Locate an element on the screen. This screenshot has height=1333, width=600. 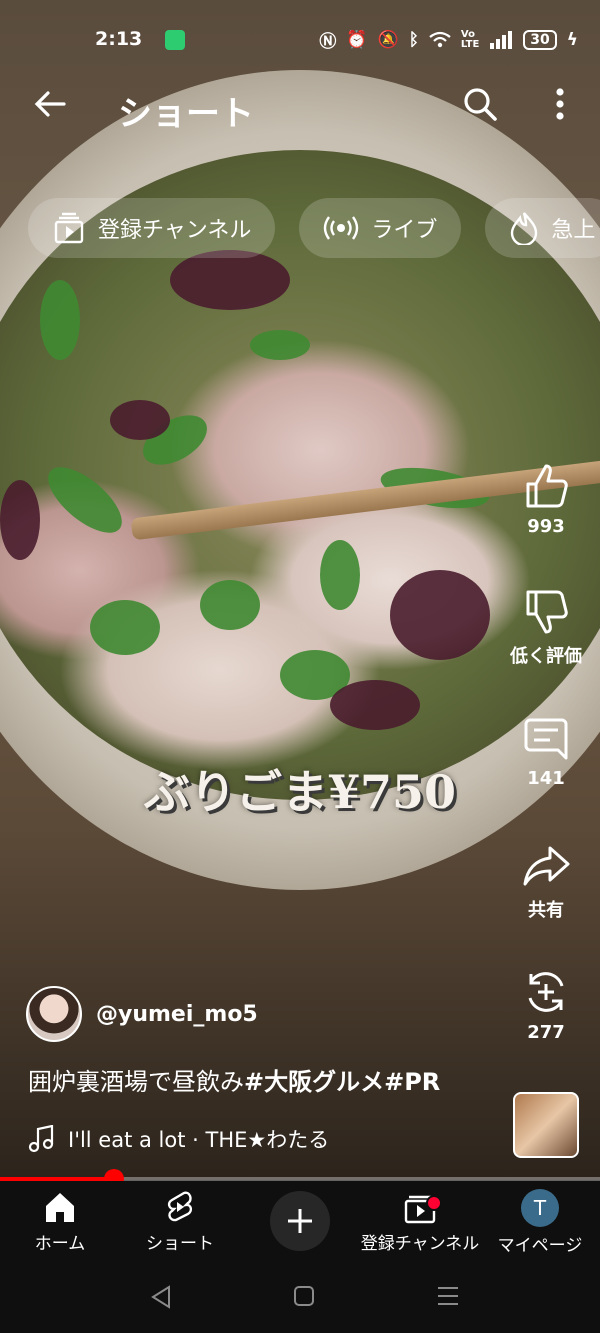
notification-dot is located at coordinates (434, 1203).